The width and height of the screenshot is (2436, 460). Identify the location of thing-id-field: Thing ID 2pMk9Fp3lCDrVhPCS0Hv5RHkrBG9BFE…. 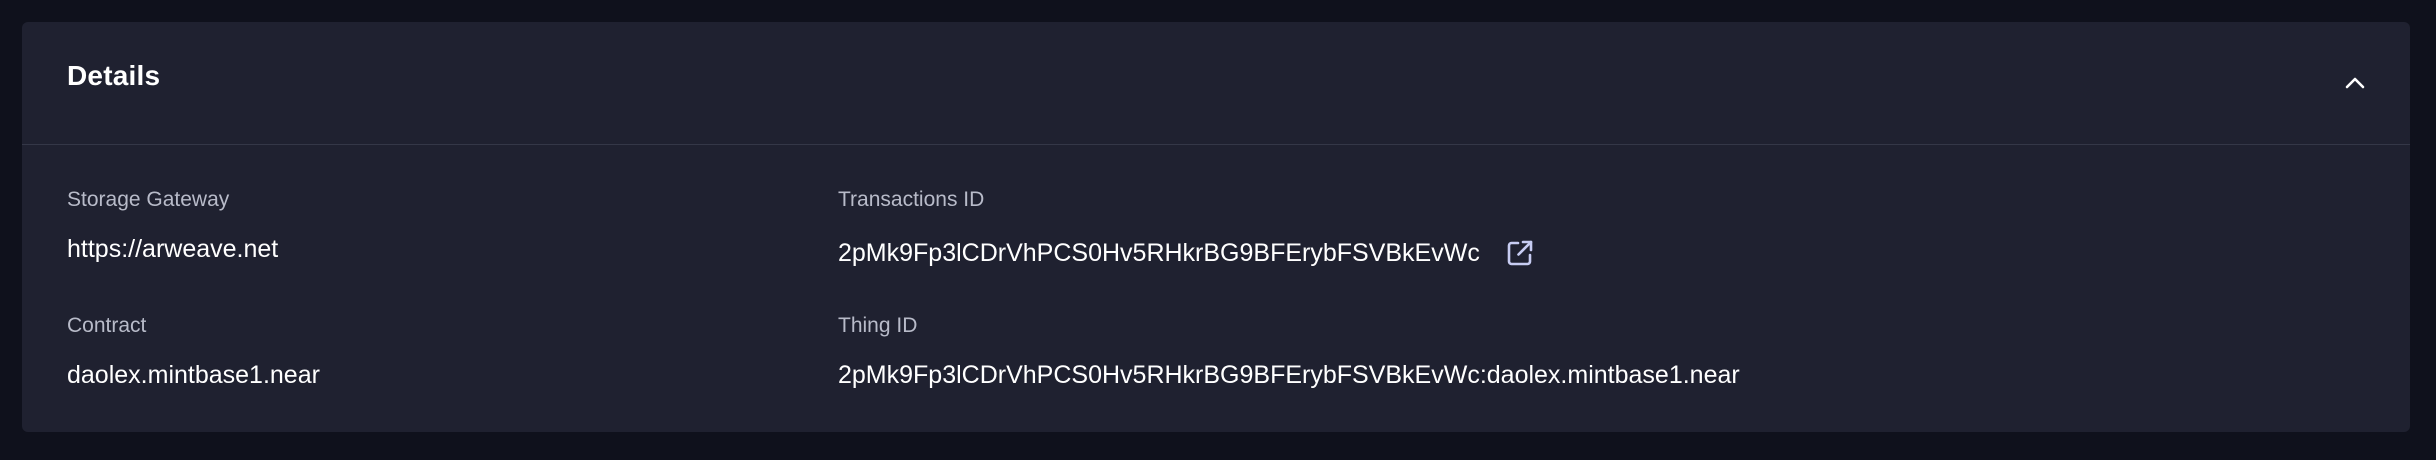
(1289, 351).